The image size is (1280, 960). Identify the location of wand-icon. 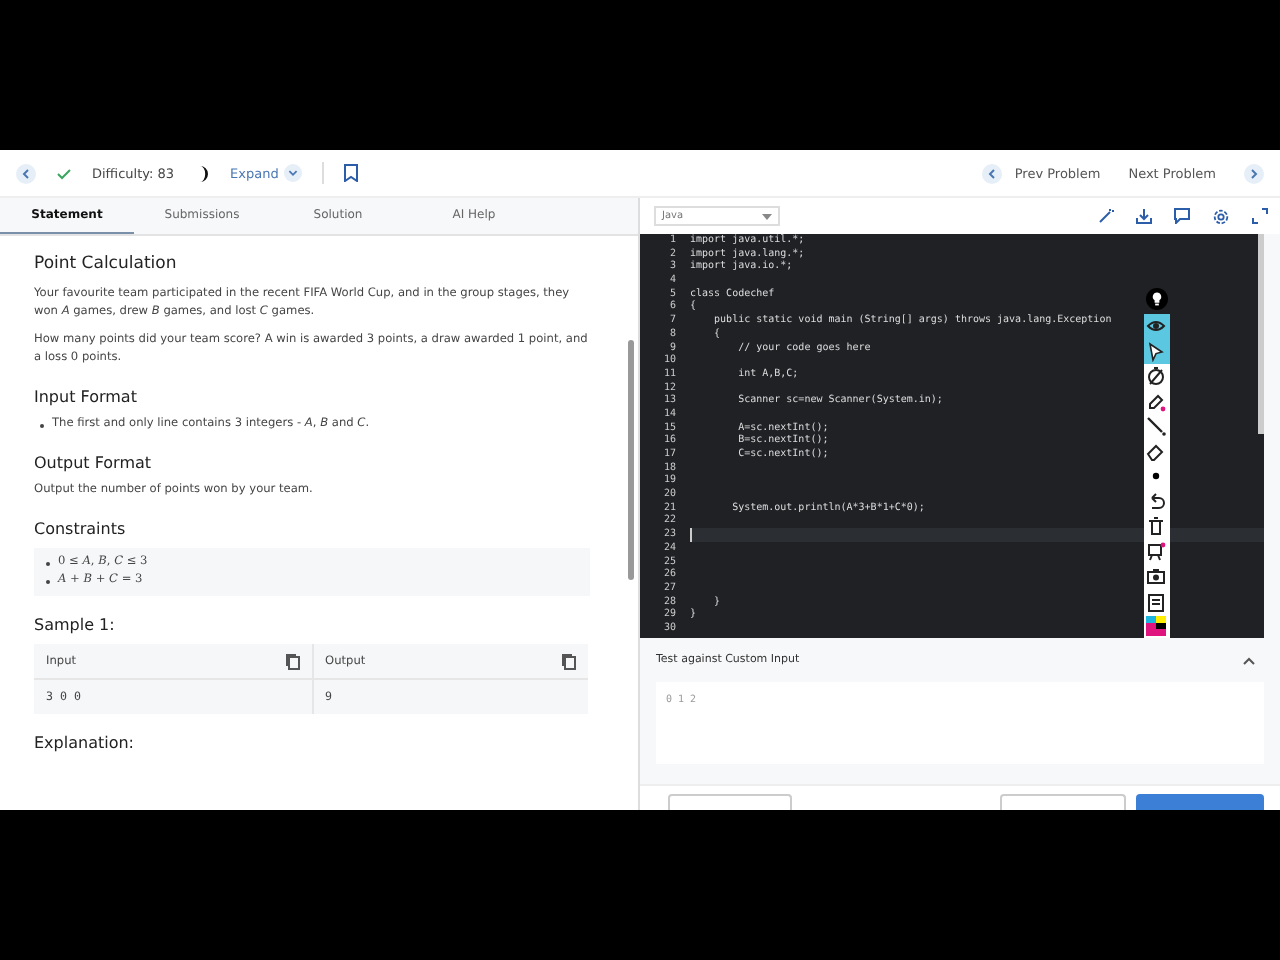
(1106, 216).